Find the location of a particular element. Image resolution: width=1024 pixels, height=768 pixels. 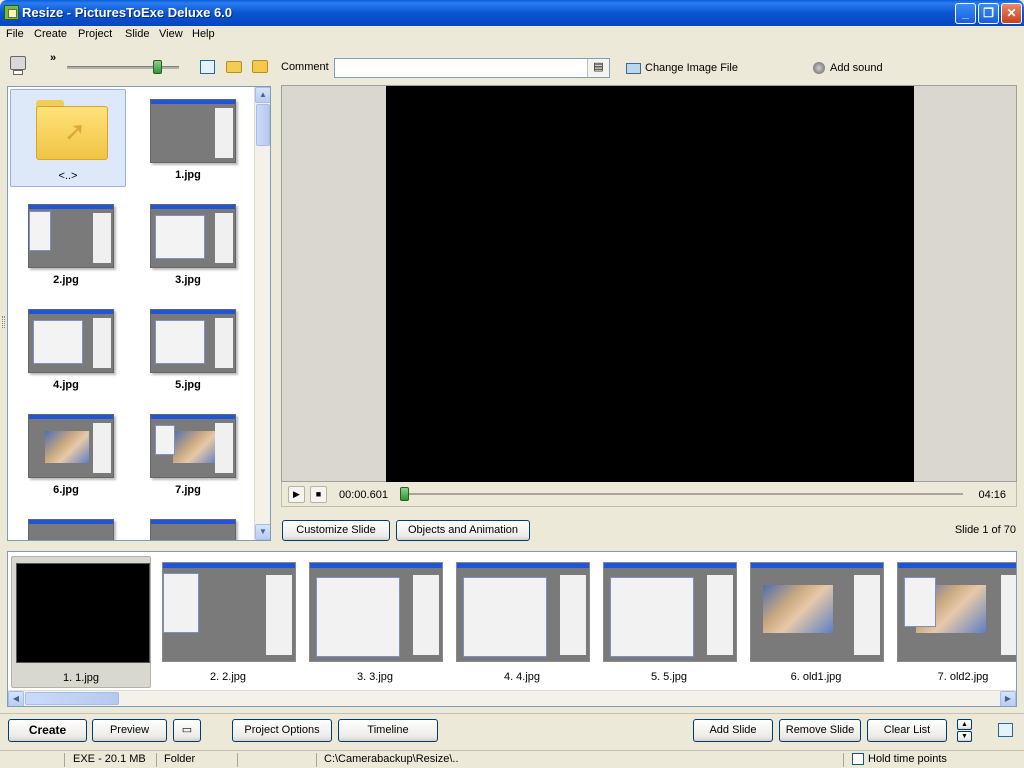

clear-list-button: Clear List is located at coordinates (907, 730).